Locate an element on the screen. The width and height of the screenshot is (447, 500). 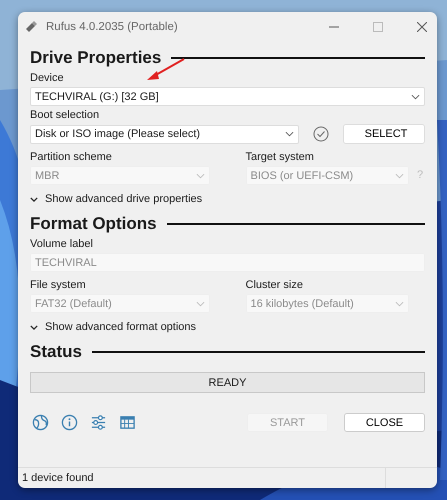
section-heading: Format Options is located at coordinates (93, 224).